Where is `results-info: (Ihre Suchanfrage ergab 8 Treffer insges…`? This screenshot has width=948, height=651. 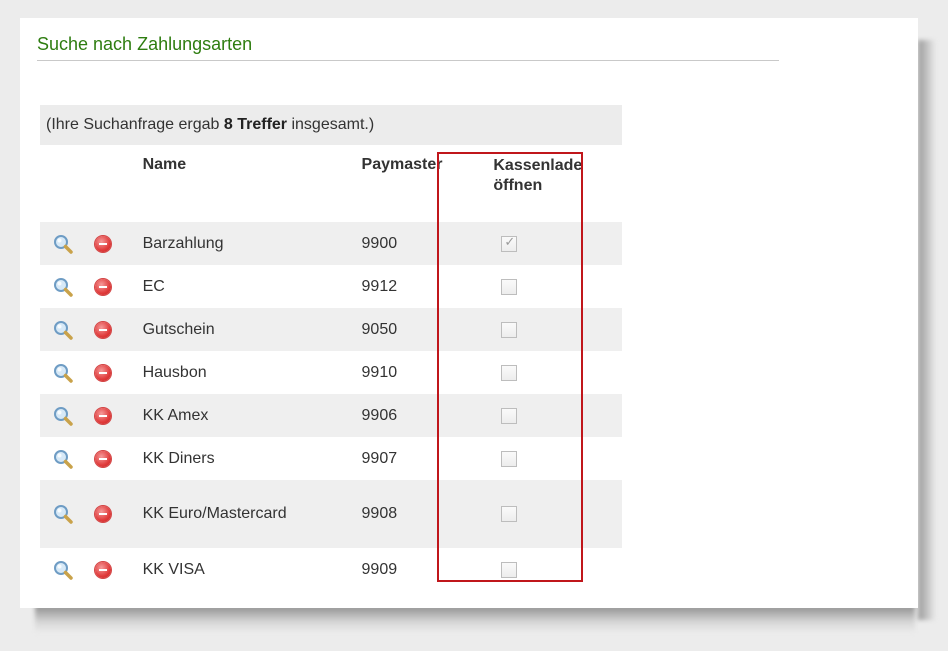
results-info: (Ihre Suchanfrage ergab 8 Treffer insges… is located at coordinates (331, 125).